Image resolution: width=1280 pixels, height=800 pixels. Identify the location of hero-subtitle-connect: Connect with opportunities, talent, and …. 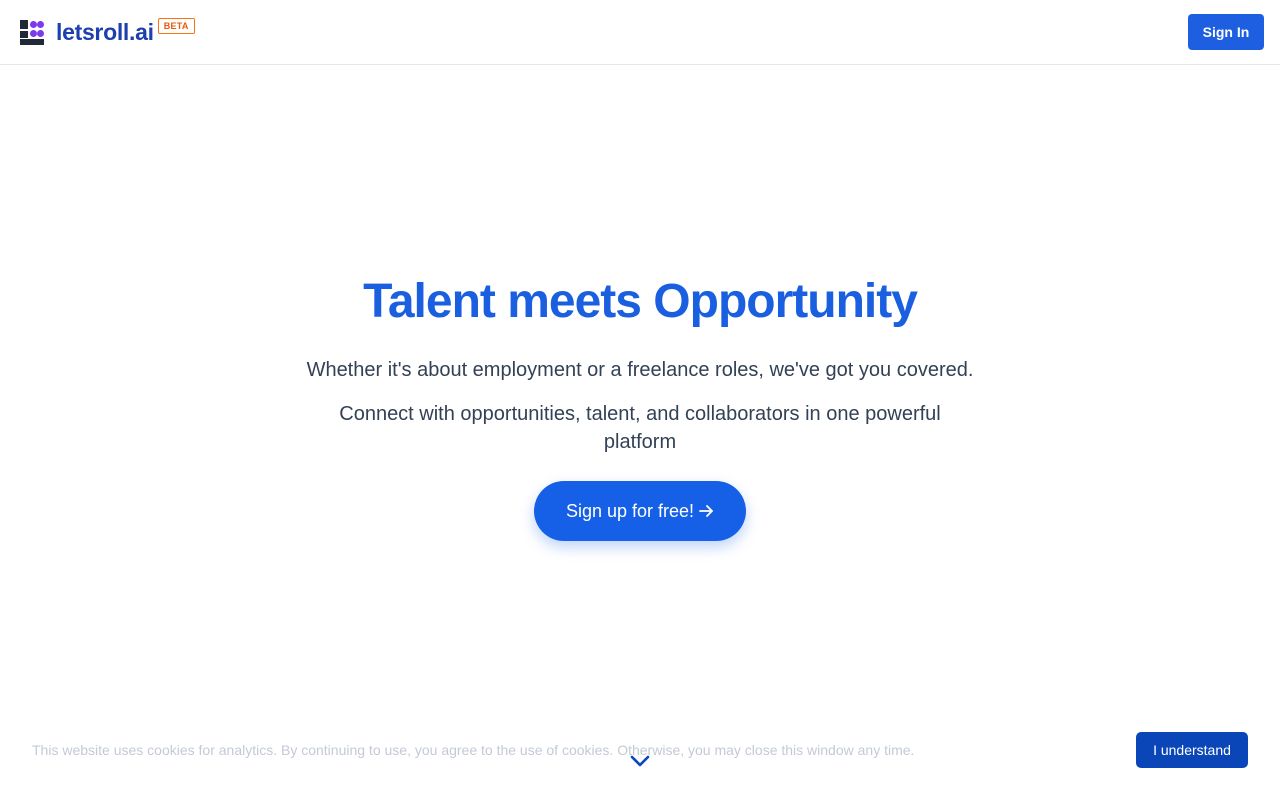
(640, 428).